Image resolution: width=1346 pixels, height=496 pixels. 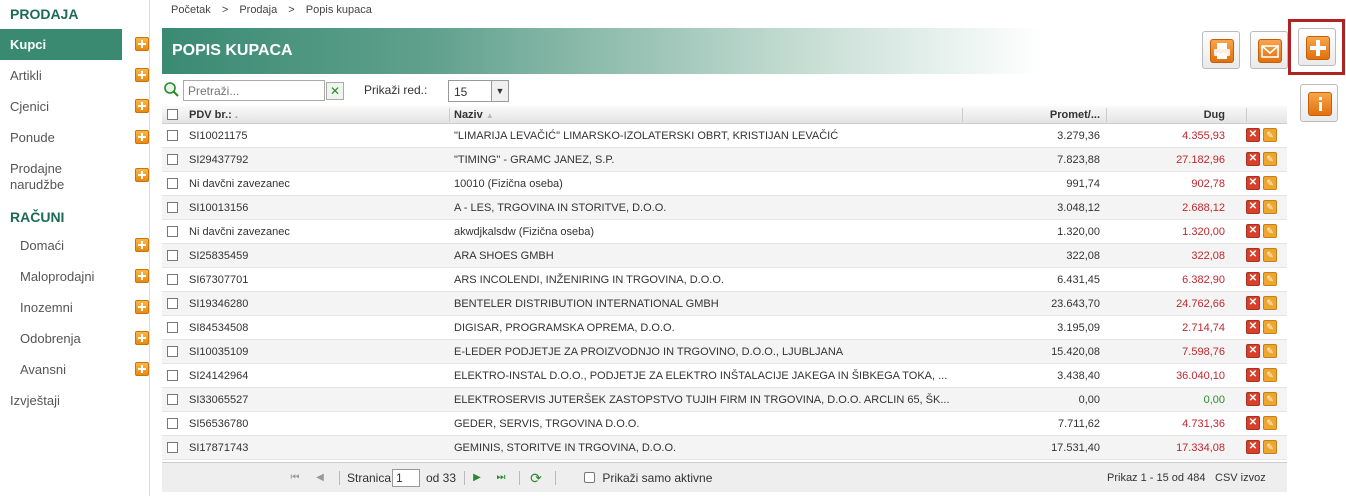 I want to click on csv-export-link: CSV izvoz, so click(x=1240, y=478).